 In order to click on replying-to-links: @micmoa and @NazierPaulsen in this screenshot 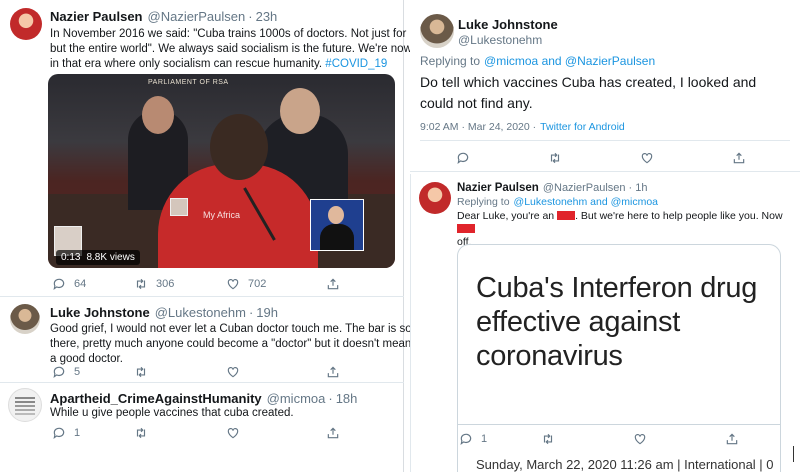, I will do `click(569, 61)`.